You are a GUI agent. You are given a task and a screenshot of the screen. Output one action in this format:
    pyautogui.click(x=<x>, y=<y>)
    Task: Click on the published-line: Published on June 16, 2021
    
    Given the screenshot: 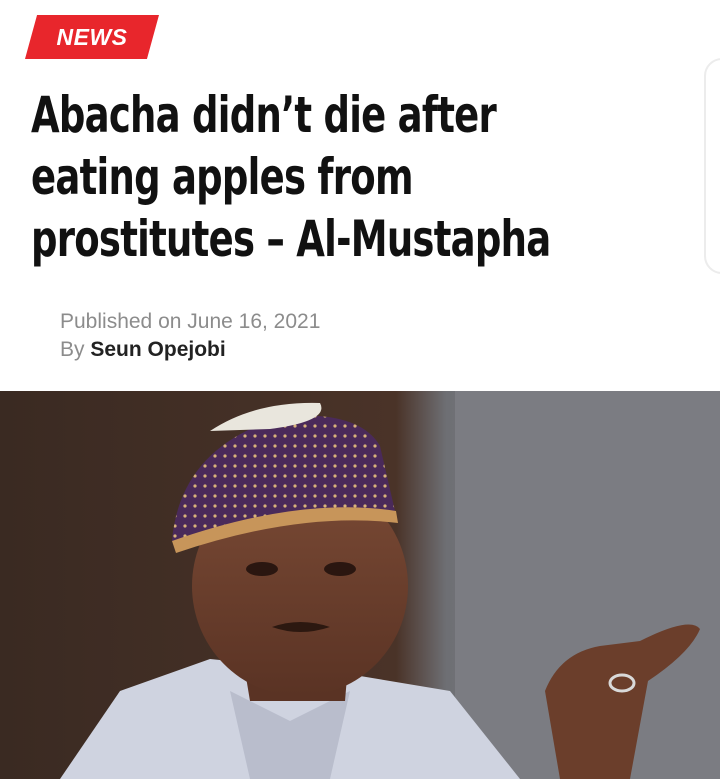 What is the action you would take?
    pyautogui.click(x=190, y=322)
    